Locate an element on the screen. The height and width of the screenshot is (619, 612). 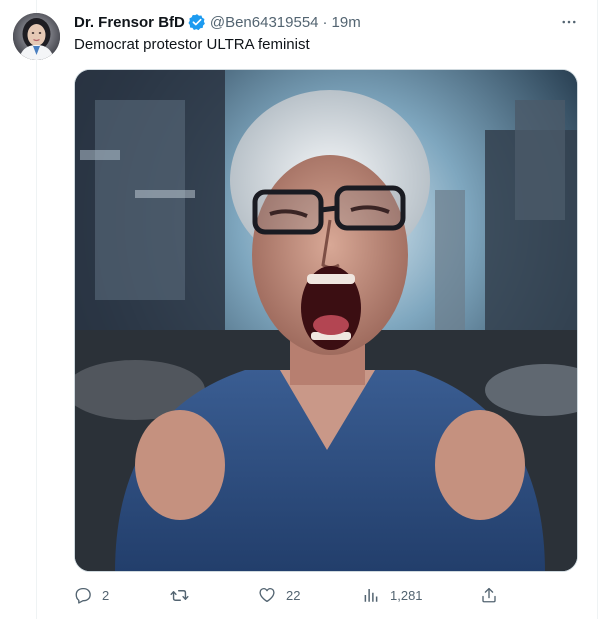
like-count: 22 is located at coordinates (293, 595).